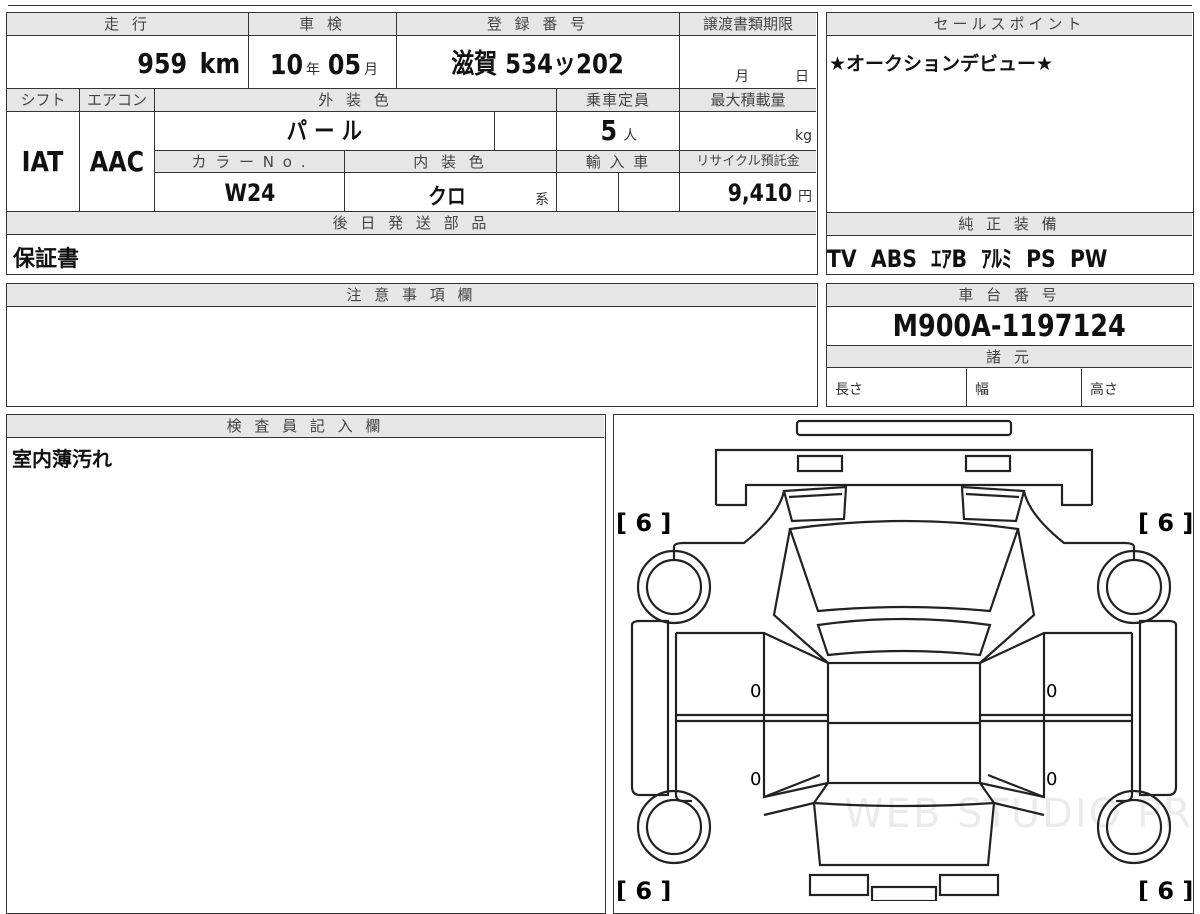 Image resolution: width=1200 pixels, height=914 pixels. I want to click on mileage-unit: km, so click(220, 63).